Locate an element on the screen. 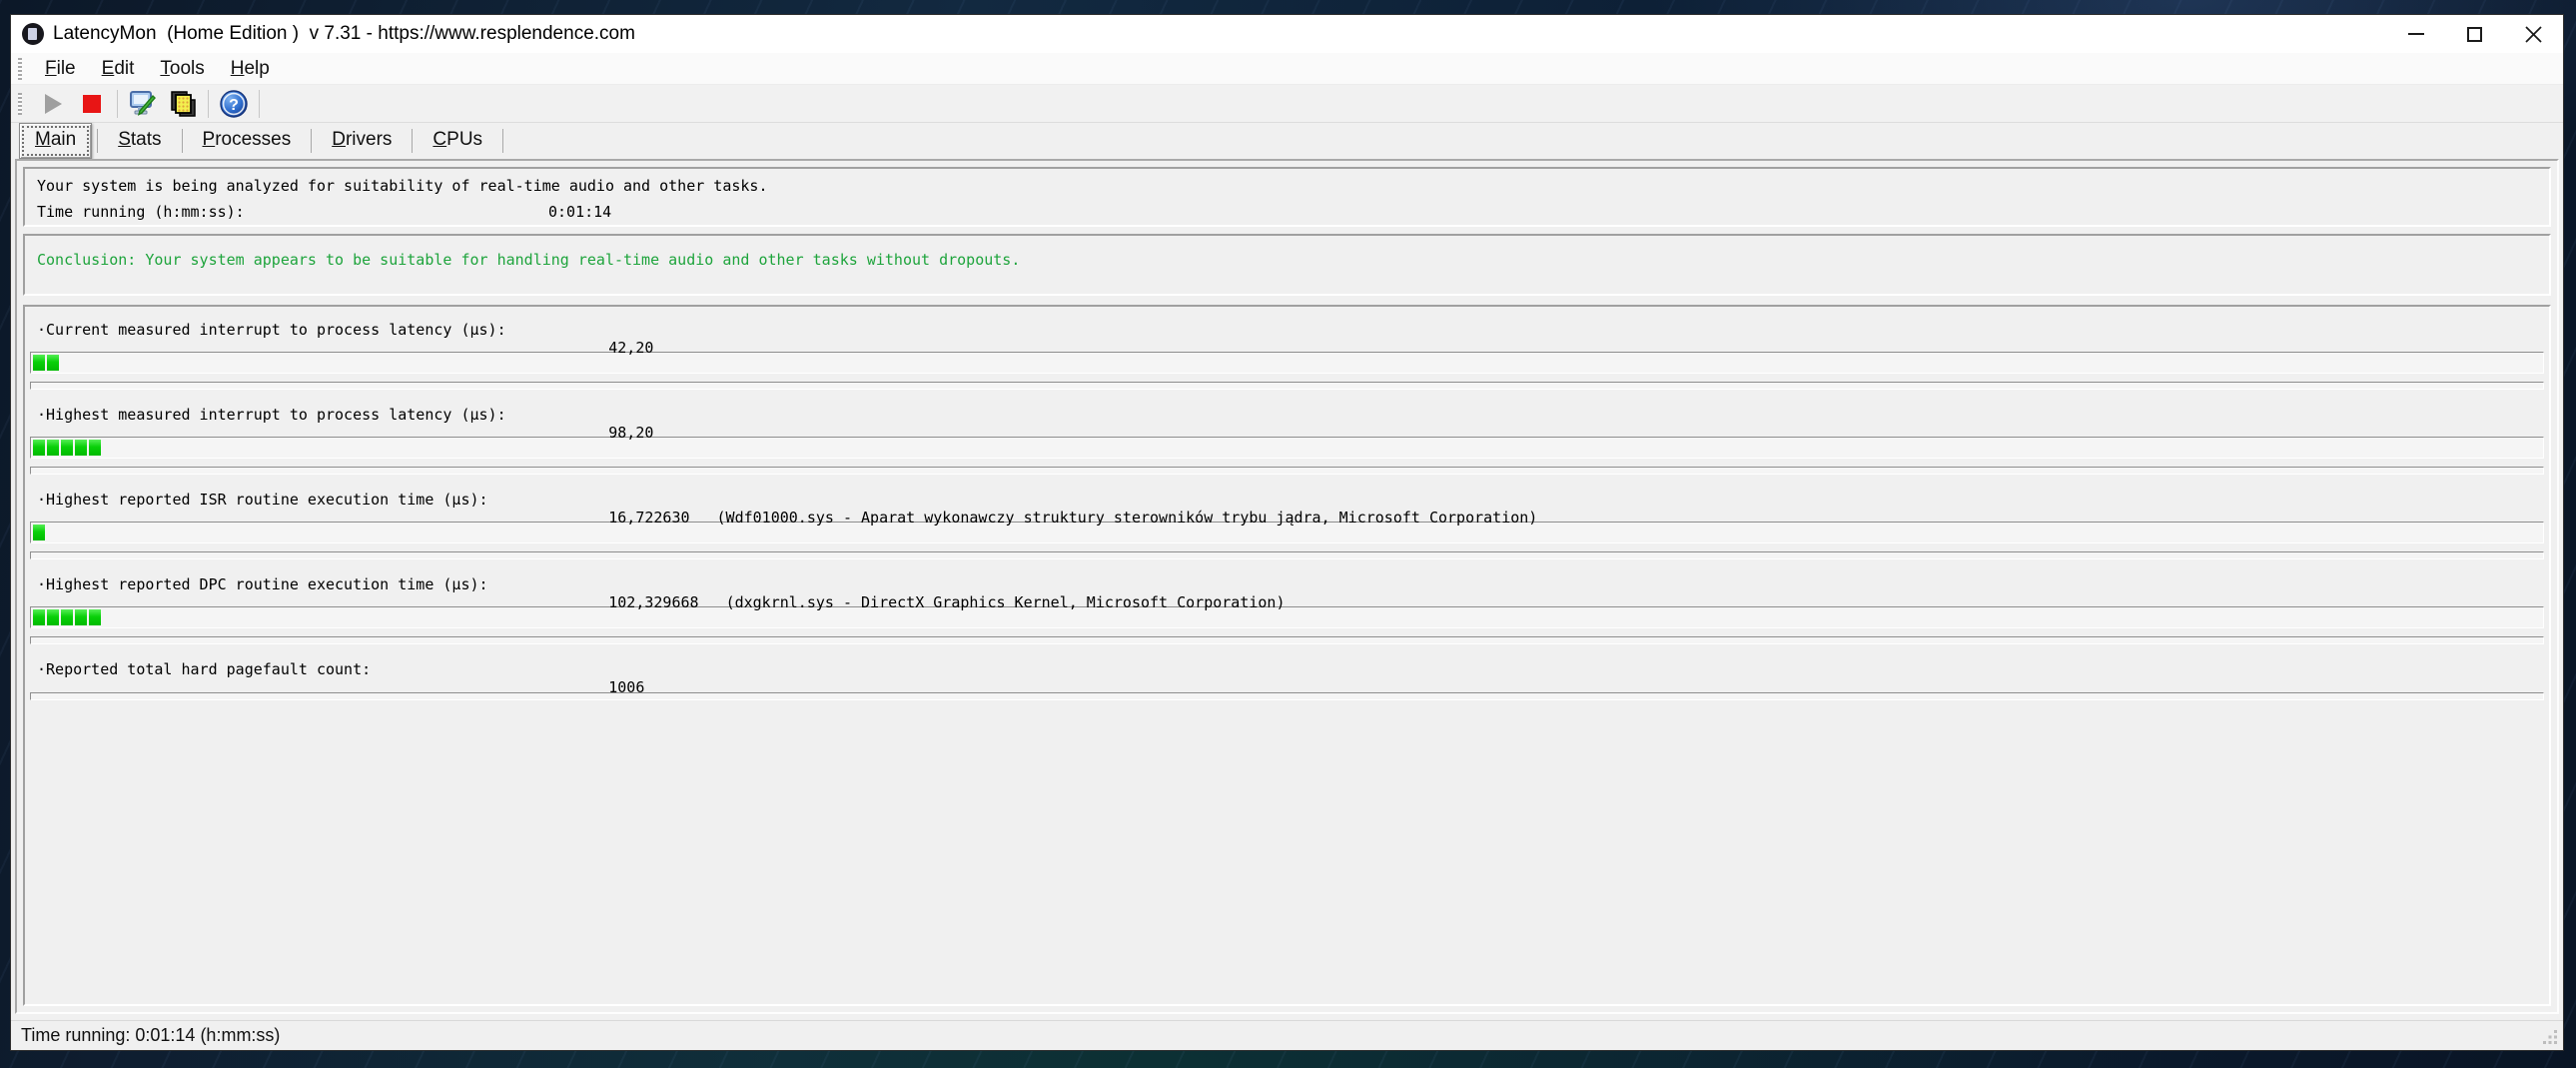 The height and width of the screenshot is (1068, 2576). statusbar: Time running: 0:01:14 (h:mm:ss) is located at coordinates (1287, 1035).